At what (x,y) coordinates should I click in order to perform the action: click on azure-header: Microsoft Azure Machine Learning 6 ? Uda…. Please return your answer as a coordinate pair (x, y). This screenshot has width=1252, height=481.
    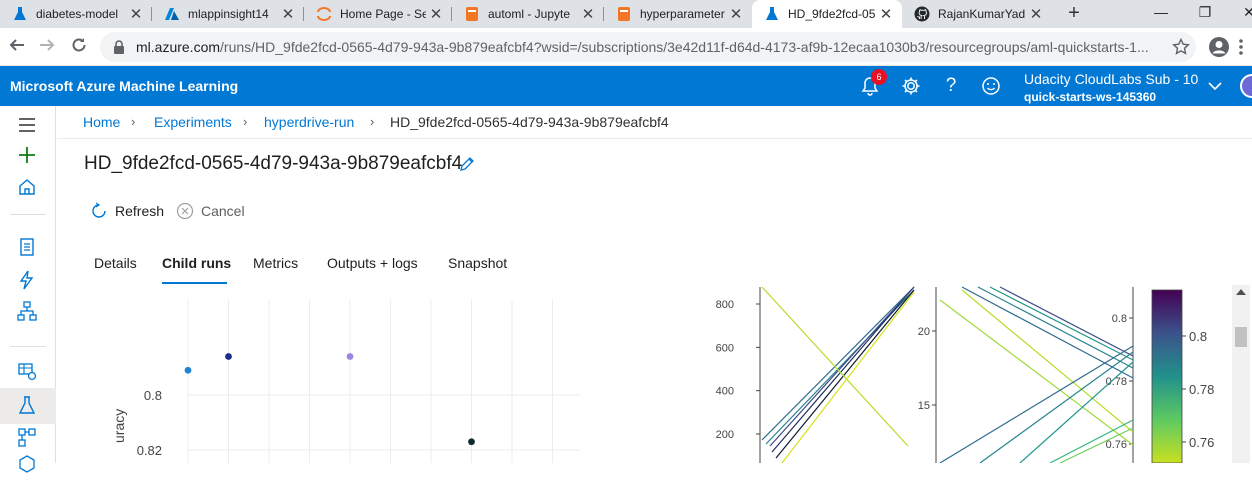
    Looking at the image, I should click on (626, 86).